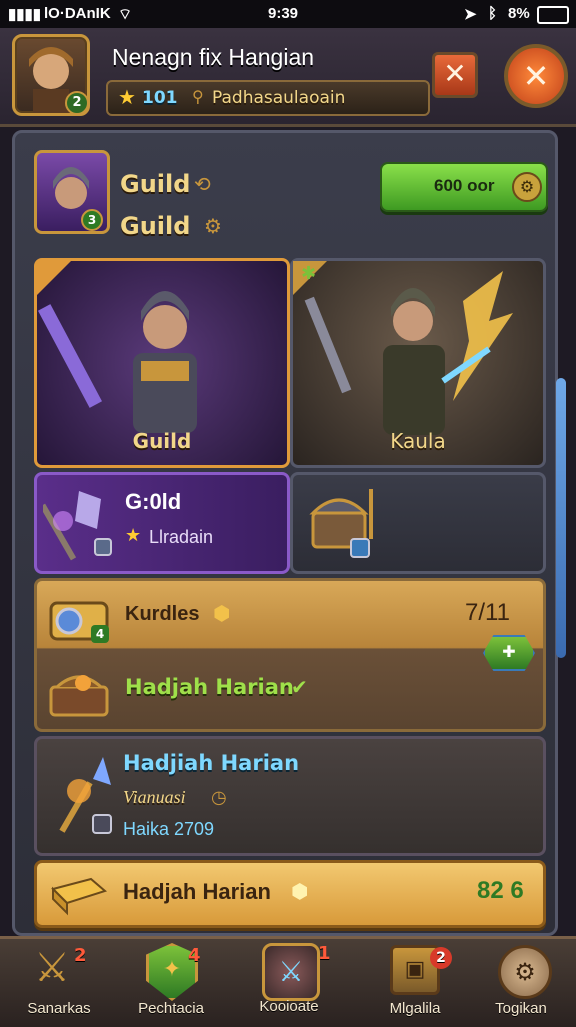  Describe the element at coordinates (92, 220) in the screenshot. I see `guild-level-badge: 3` at that location.